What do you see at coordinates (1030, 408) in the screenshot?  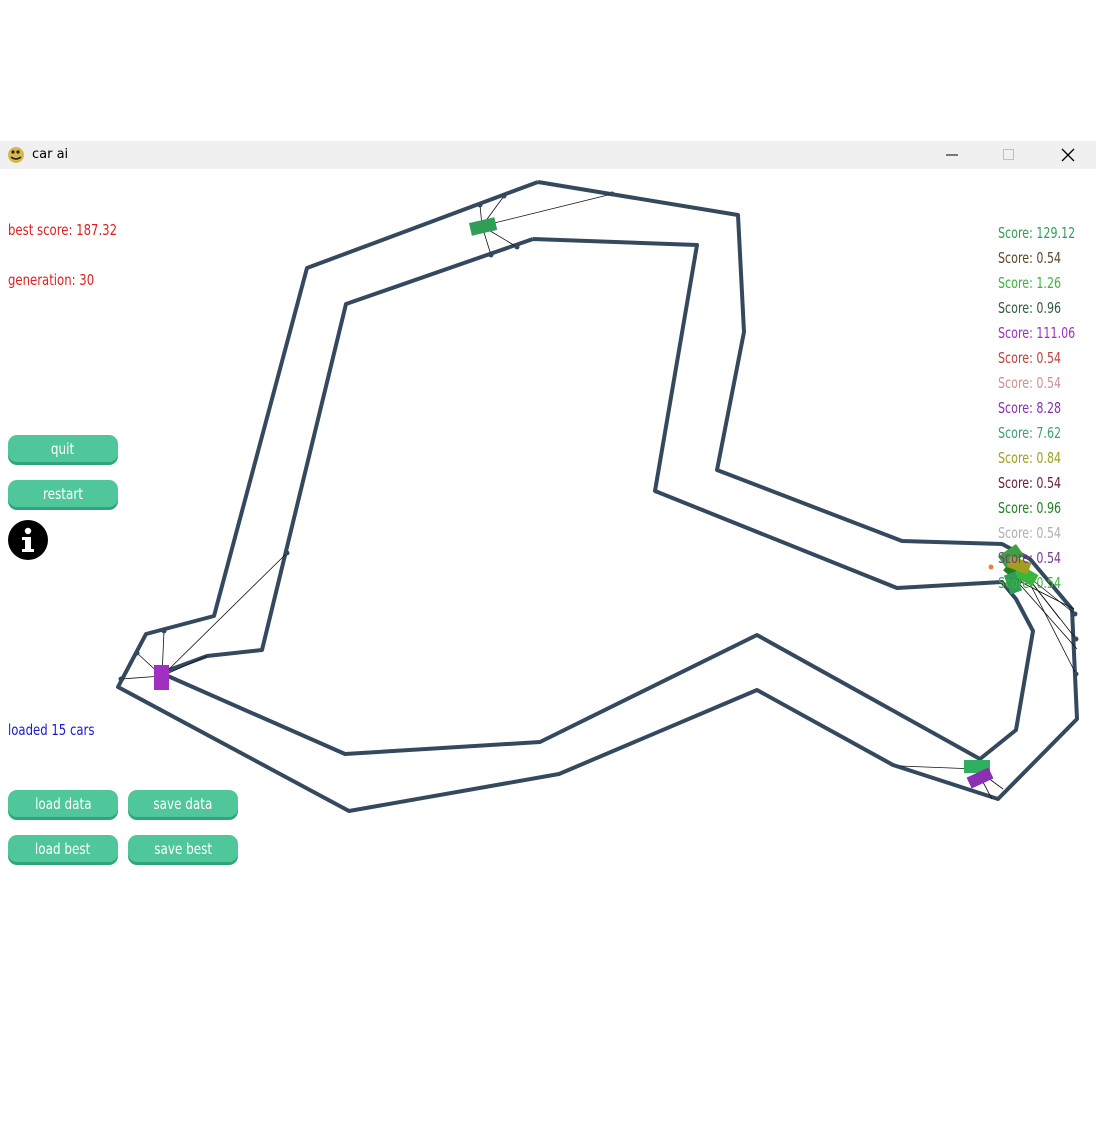 I see `car-score: Score: 8.28` at bounding box center [1030, 408].